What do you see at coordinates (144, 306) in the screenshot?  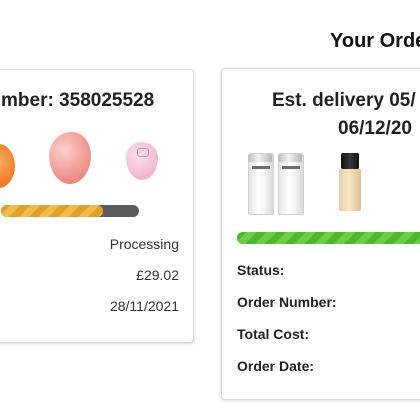 I see `order-date-value: 28/11/2021` at bounding box center [144, 306].